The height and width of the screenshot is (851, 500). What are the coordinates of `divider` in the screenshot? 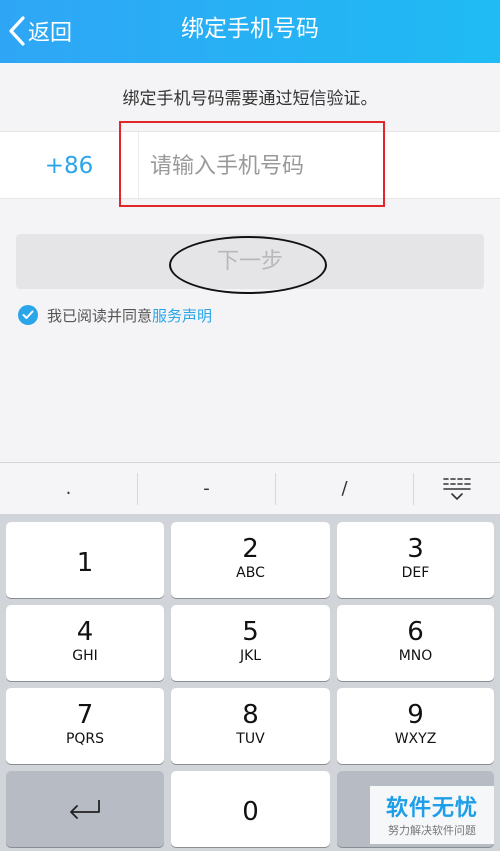 It's located at (138, 166).